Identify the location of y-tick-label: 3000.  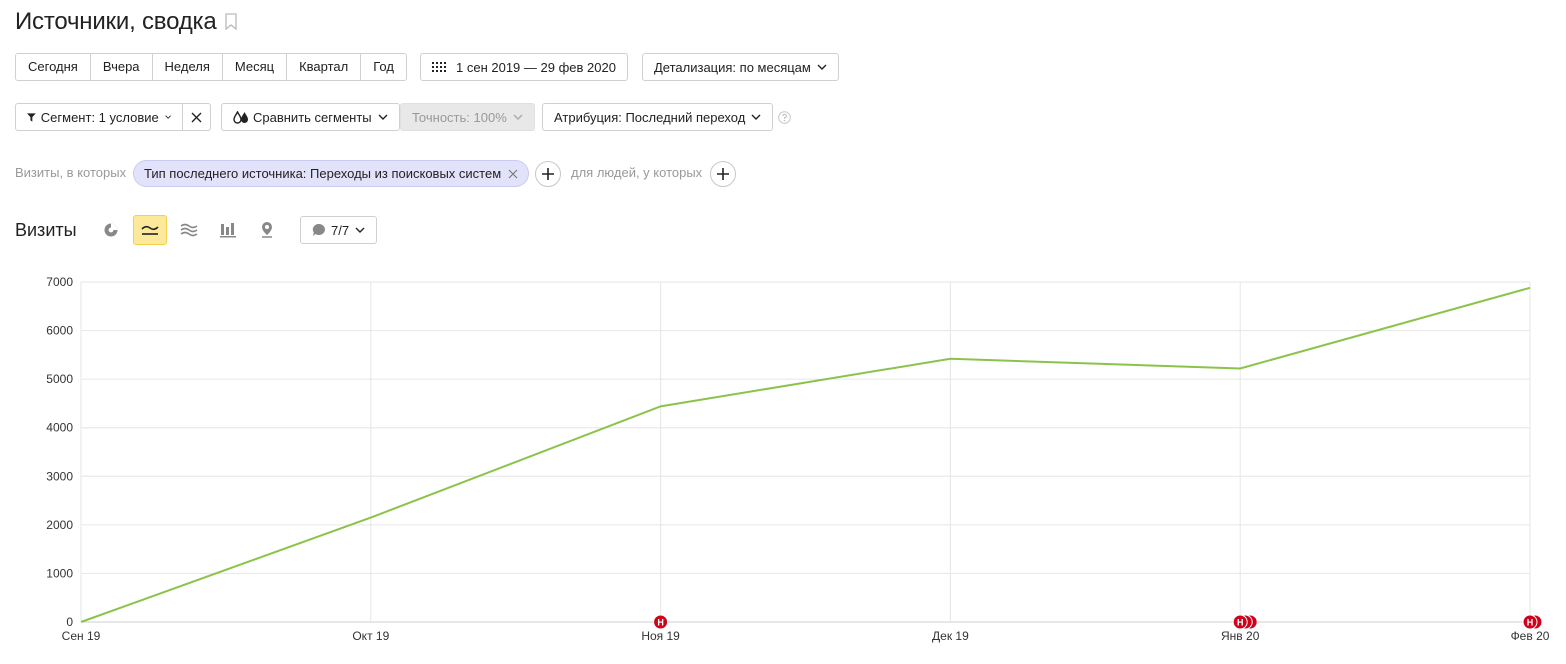
(59, 476).